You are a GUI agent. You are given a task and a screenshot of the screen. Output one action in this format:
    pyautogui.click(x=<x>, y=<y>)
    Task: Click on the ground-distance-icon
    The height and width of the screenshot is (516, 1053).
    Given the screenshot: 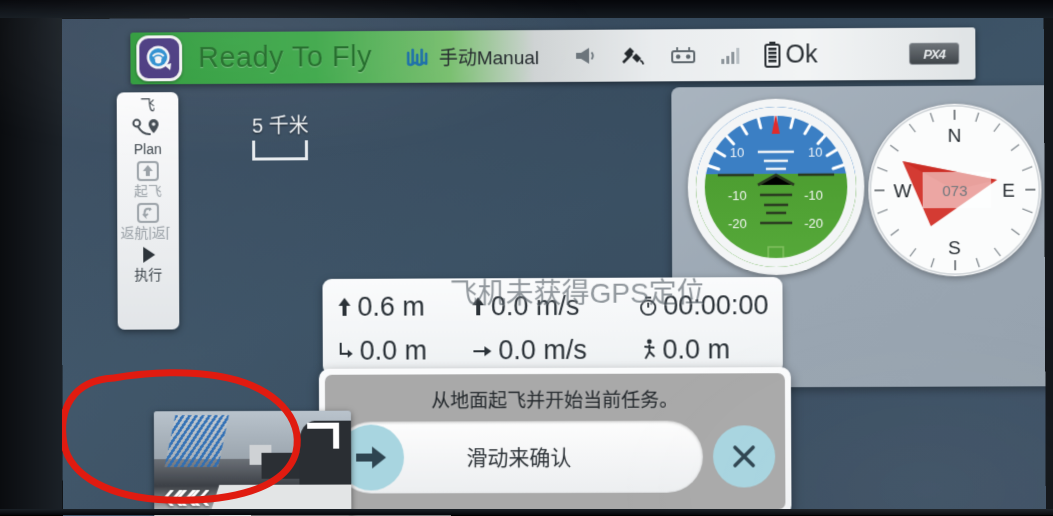 What is the action you would take?
    pyautogui.click(x=346, y=351)
    